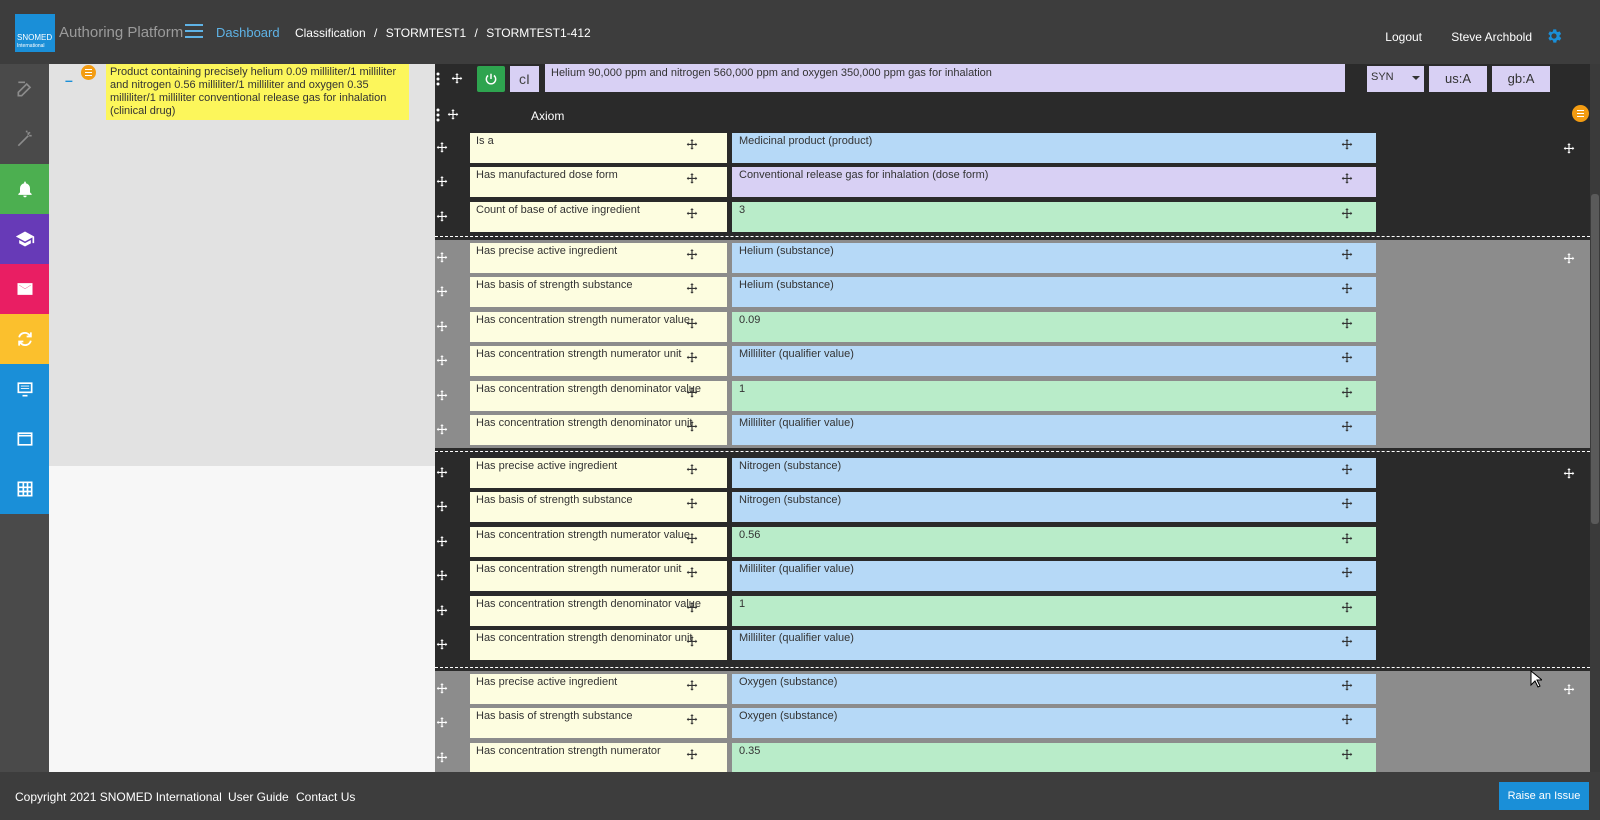 This screenshot has height=820, width=1600. What do you see at coordinates (24, 339) in the screenshot?
I see `sync-button` at bounding box center [24, 339].